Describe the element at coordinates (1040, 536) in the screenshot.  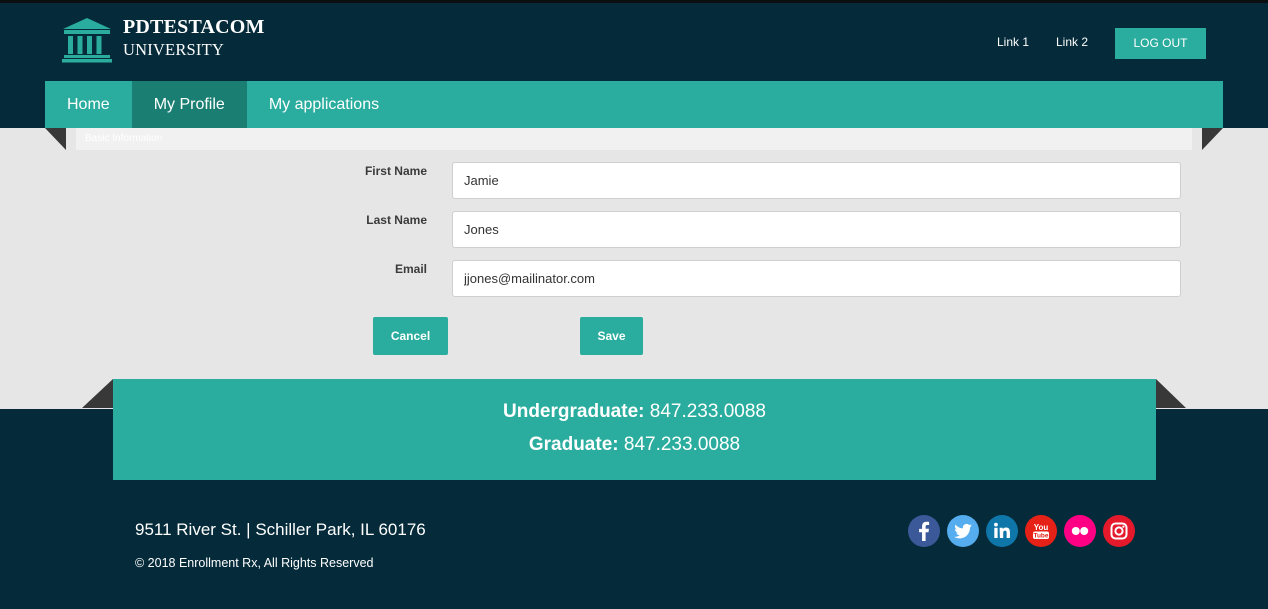
I see `svg-text: Tube` at that location.